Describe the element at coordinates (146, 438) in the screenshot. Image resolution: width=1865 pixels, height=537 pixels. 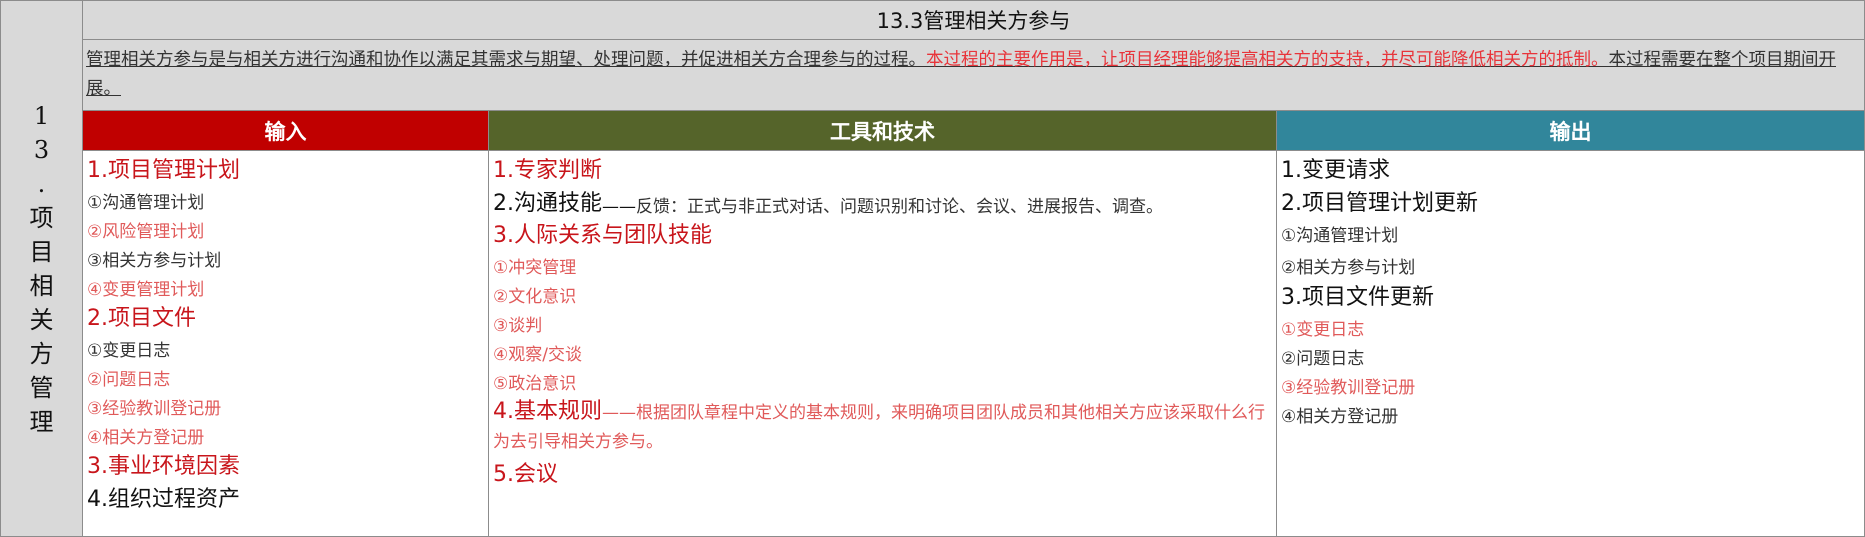
I see `input-subitem: ④相关方登记册` at that location.